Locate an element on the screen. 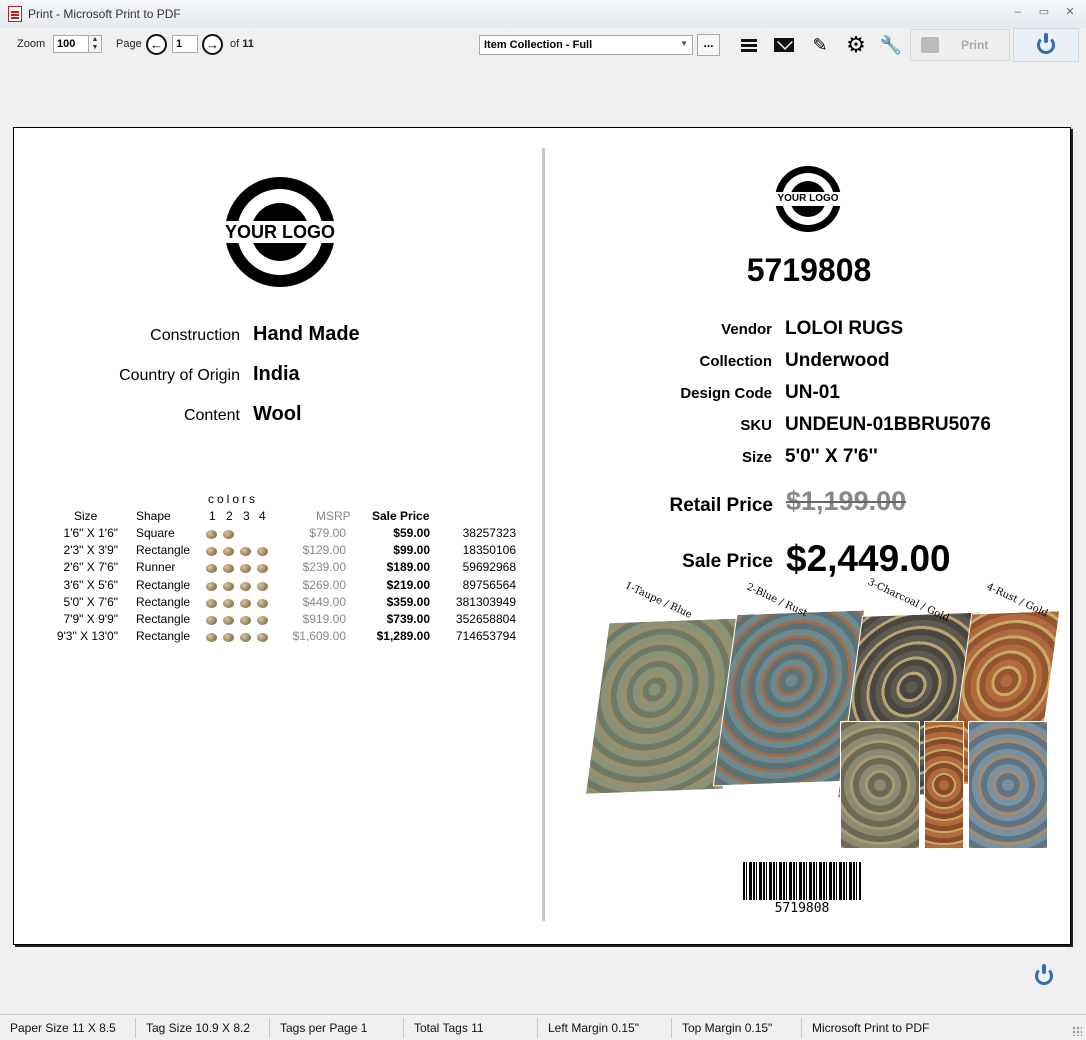 Image resolution: width=1086 pixels, height=1040 pixels. colors-header: colors is located at coordinates (233, 499).